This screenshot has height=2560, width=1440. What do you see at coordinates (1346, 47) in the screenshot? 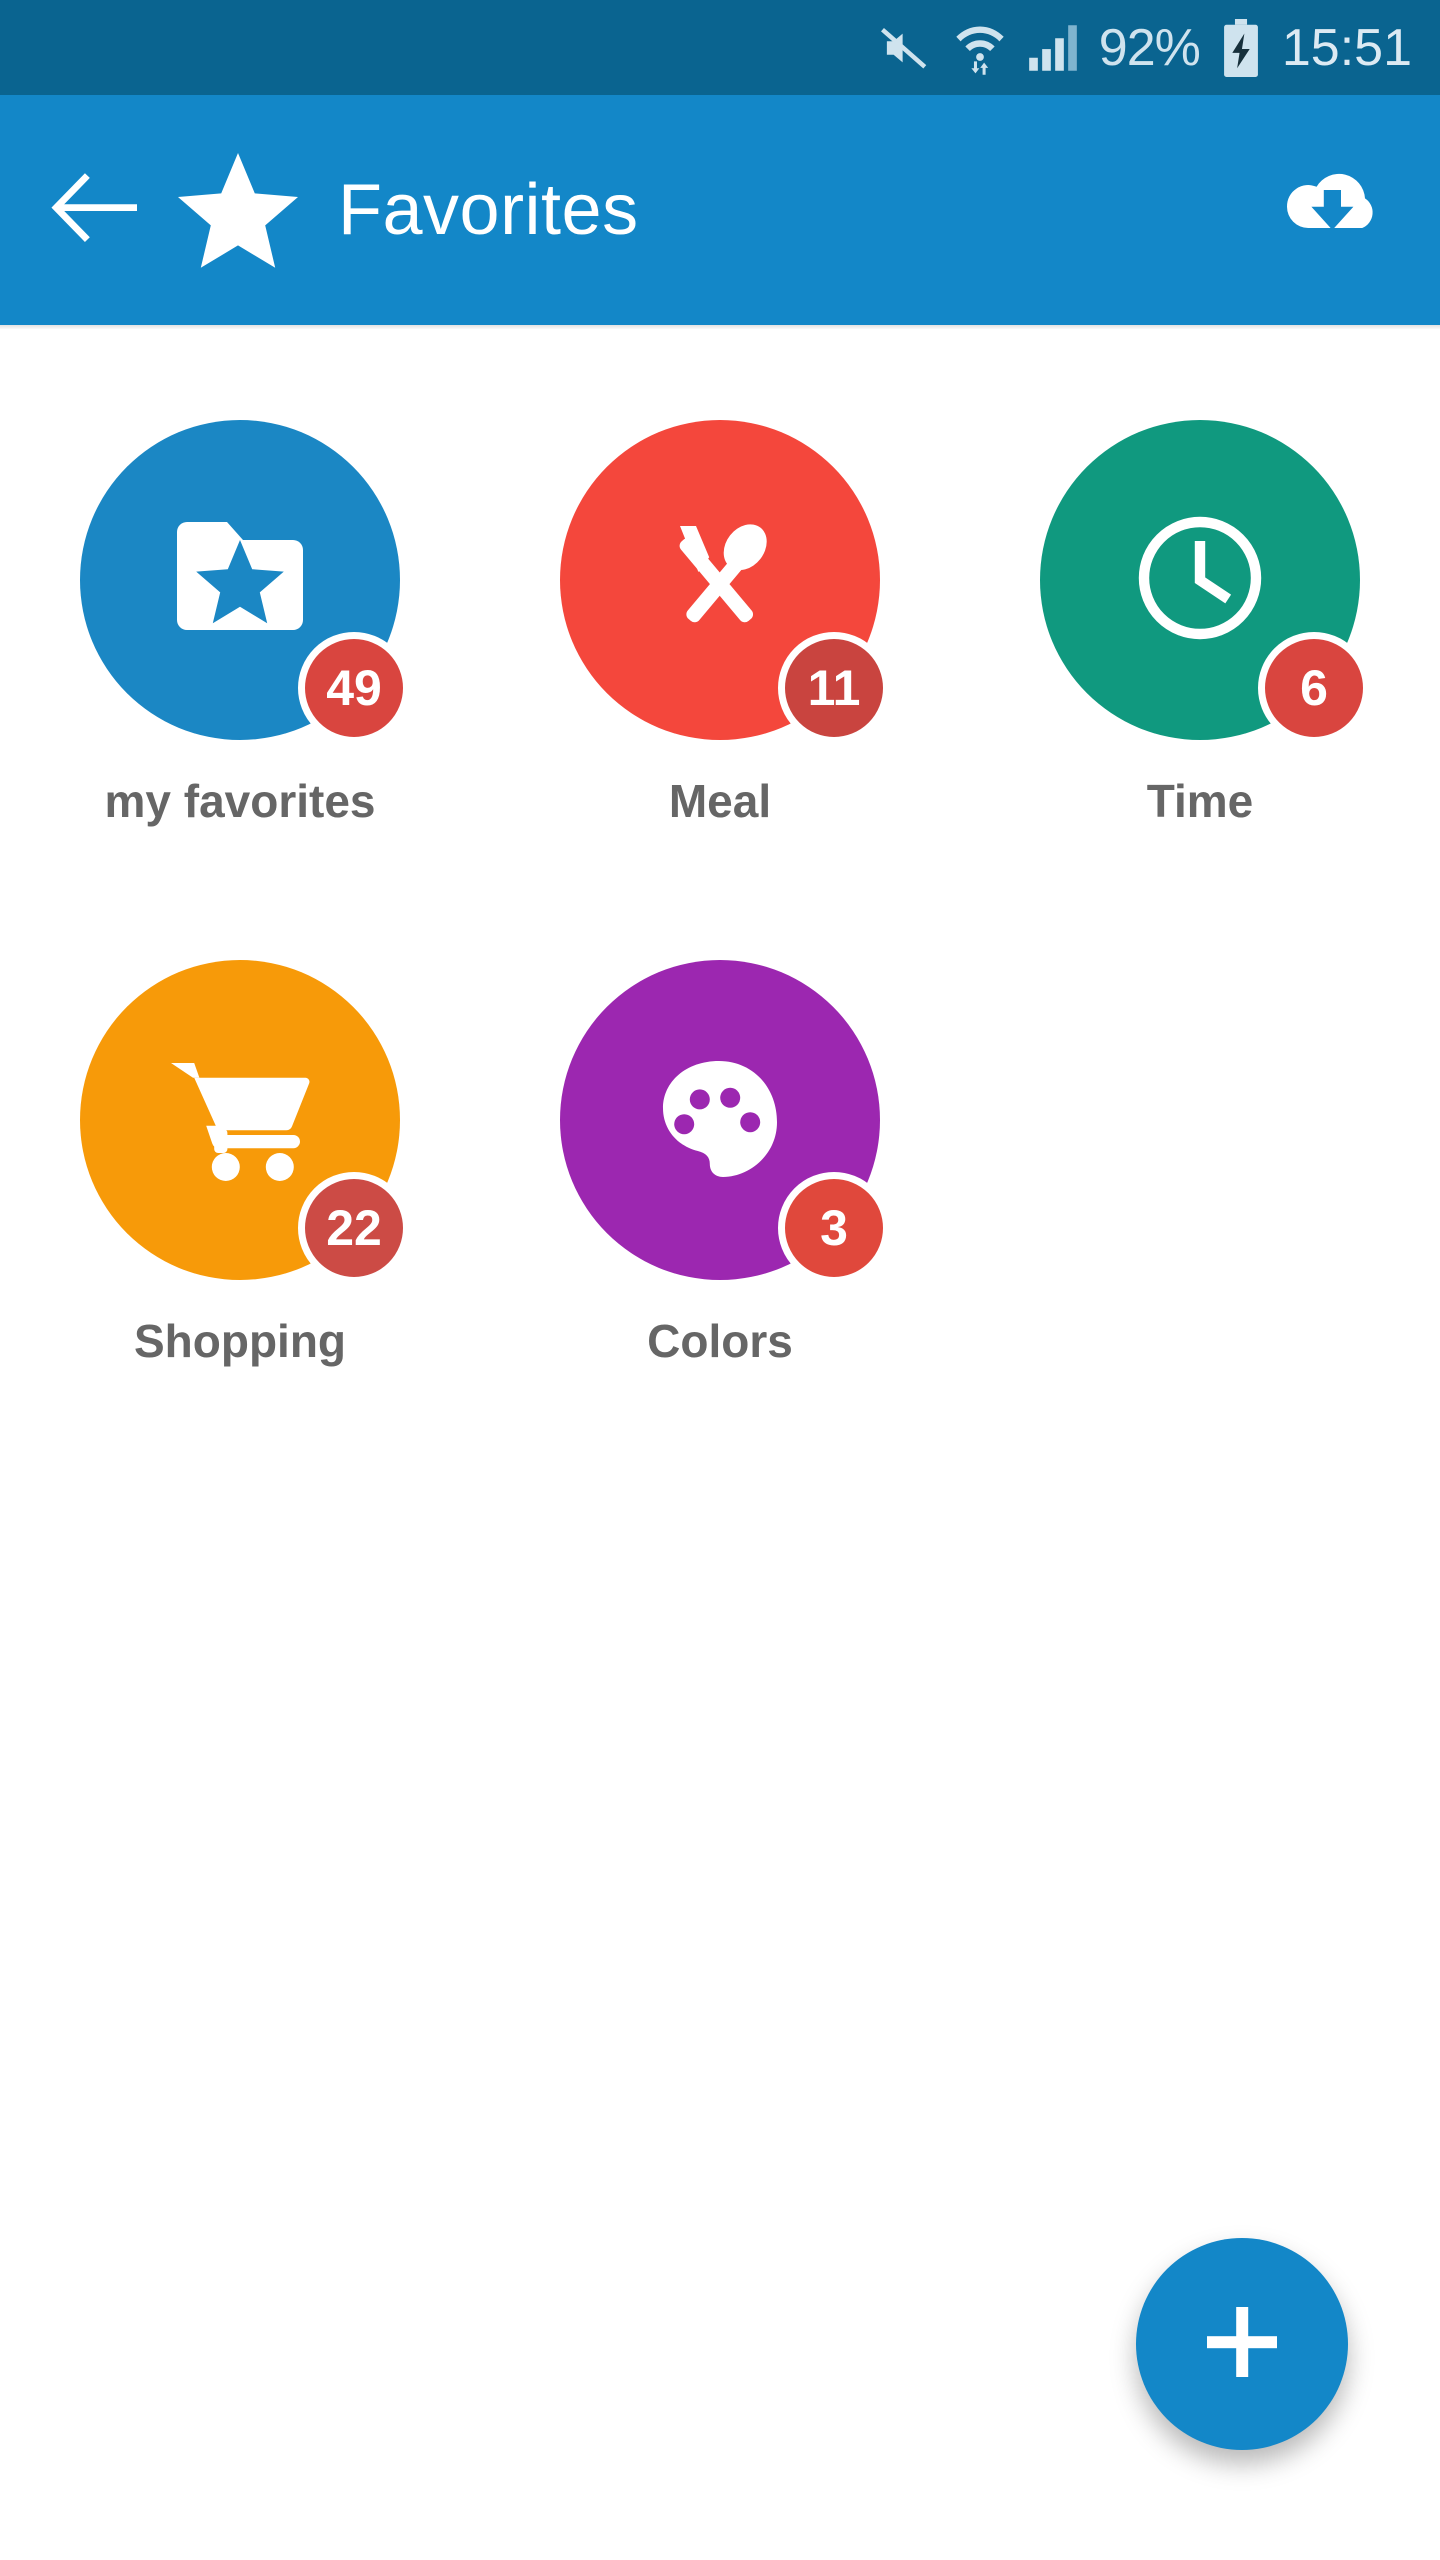
I see `clock-label: 15:51` at bounding box center [1346, 47].